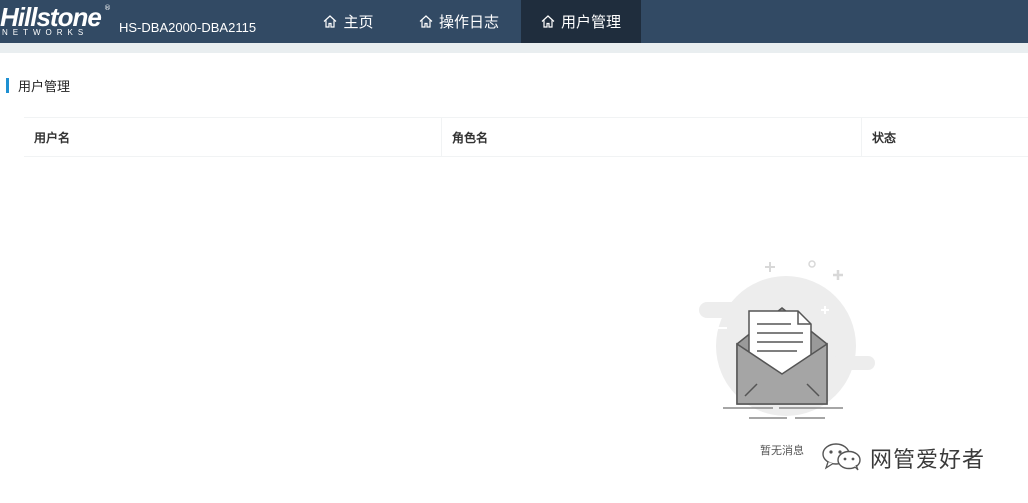 This screenshot has height=503, width=1028. Describe the element at coordinates (928, 460) in the screenshot. I see `watermark-text: 网管爱好者` at that location.